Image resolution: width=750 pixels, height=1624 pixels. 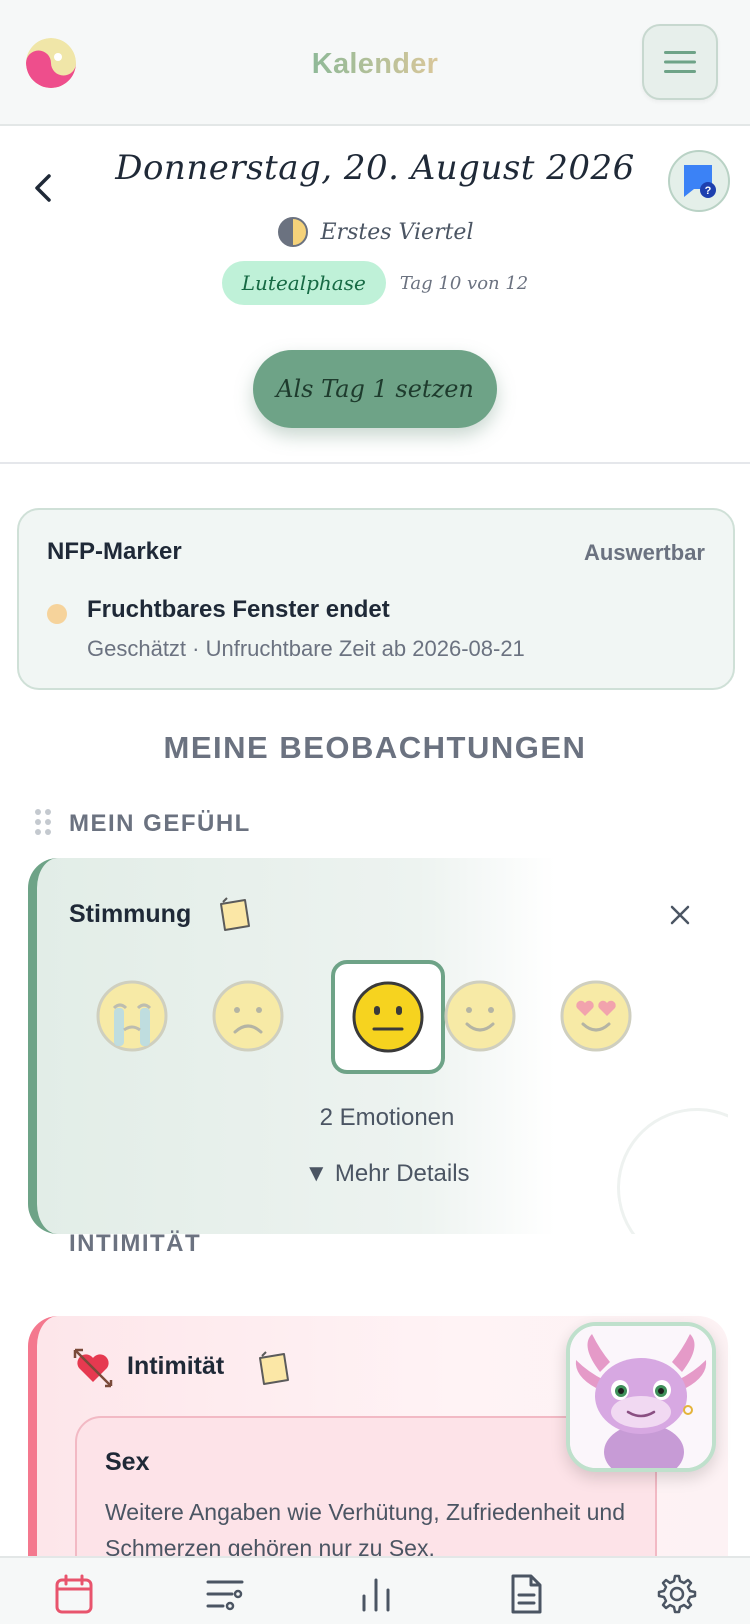 What do you see at coordinates (238, 609) in the screenshot?
I see `nfp-event: Fruchtbares Fenster endet` at bounding box center [238, 609].